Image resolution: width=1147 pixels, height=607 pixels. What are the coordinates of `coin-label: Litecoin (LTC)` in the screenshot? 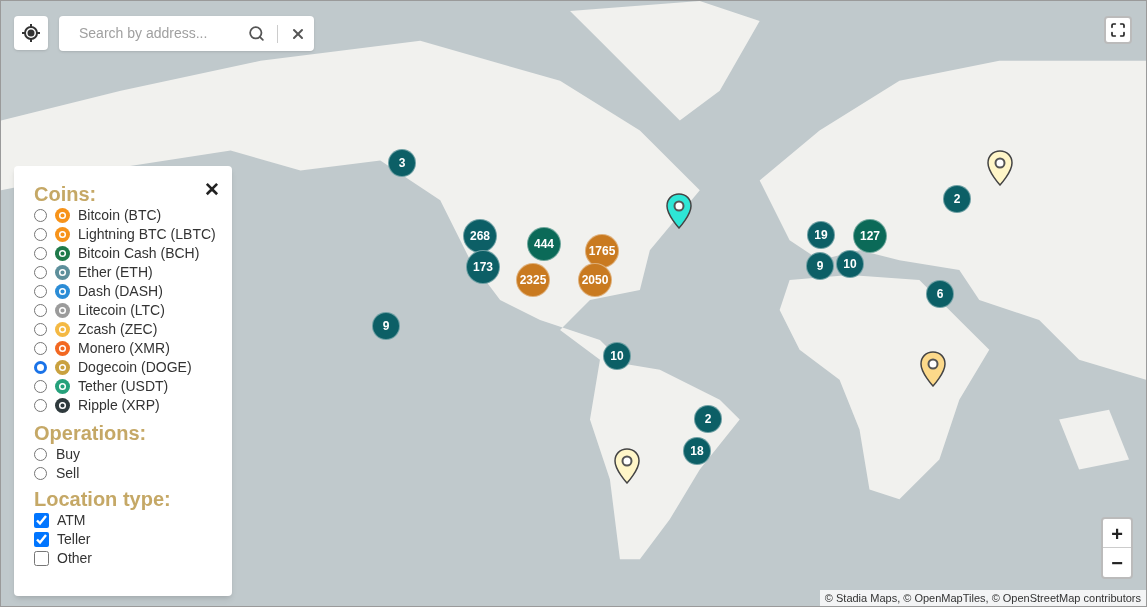 It's located at (121, 310).